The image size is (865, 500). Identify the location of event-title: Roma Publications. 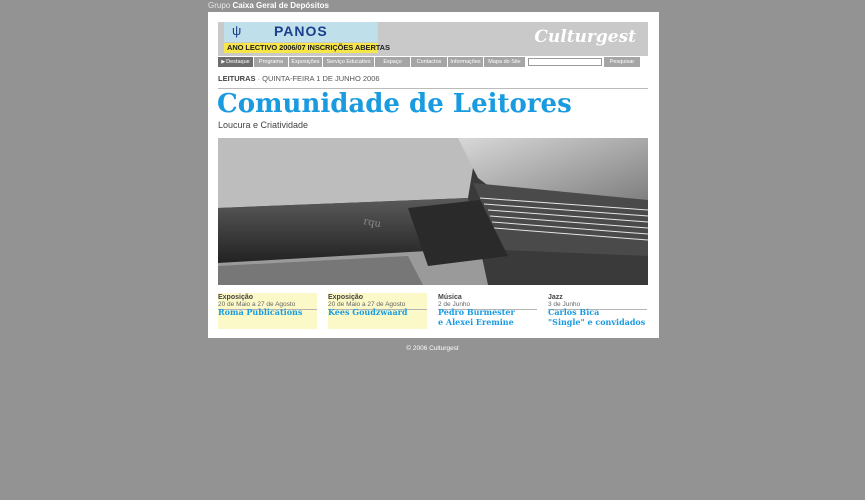
(260, 312).